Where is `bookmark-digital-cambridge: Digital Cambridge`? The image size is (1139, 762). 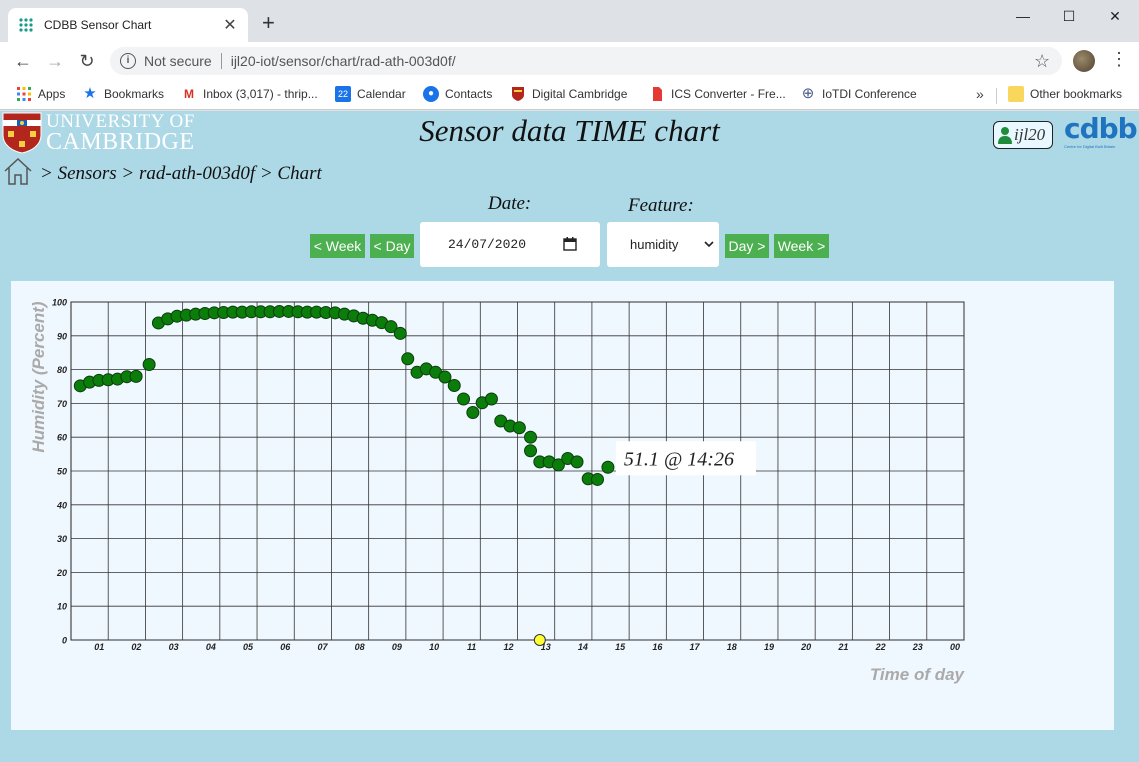 bookmark-digital-cambridge: Digital Cambridge is located at coordinates (568, 94).